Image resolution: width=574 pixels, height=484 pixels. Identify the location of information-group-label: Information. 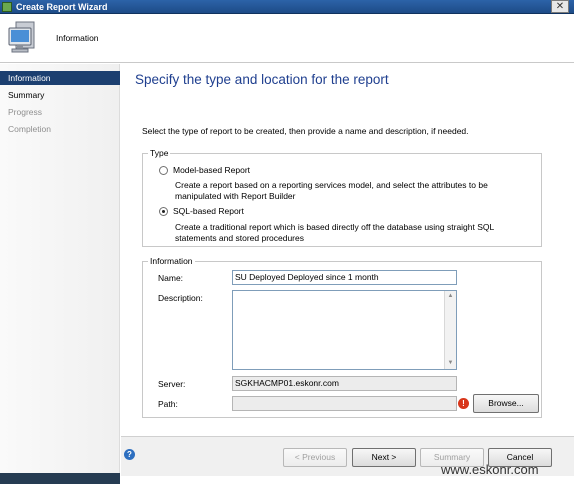
(171, 261).